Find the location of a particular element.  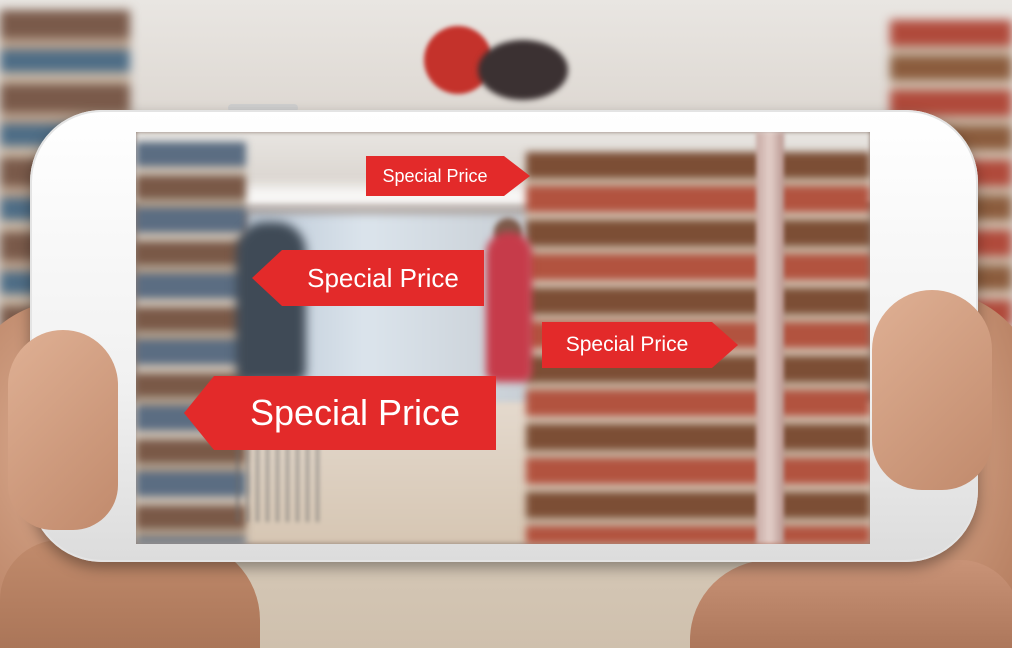

aisle-shelf-left is located at coordinates (191, 343).